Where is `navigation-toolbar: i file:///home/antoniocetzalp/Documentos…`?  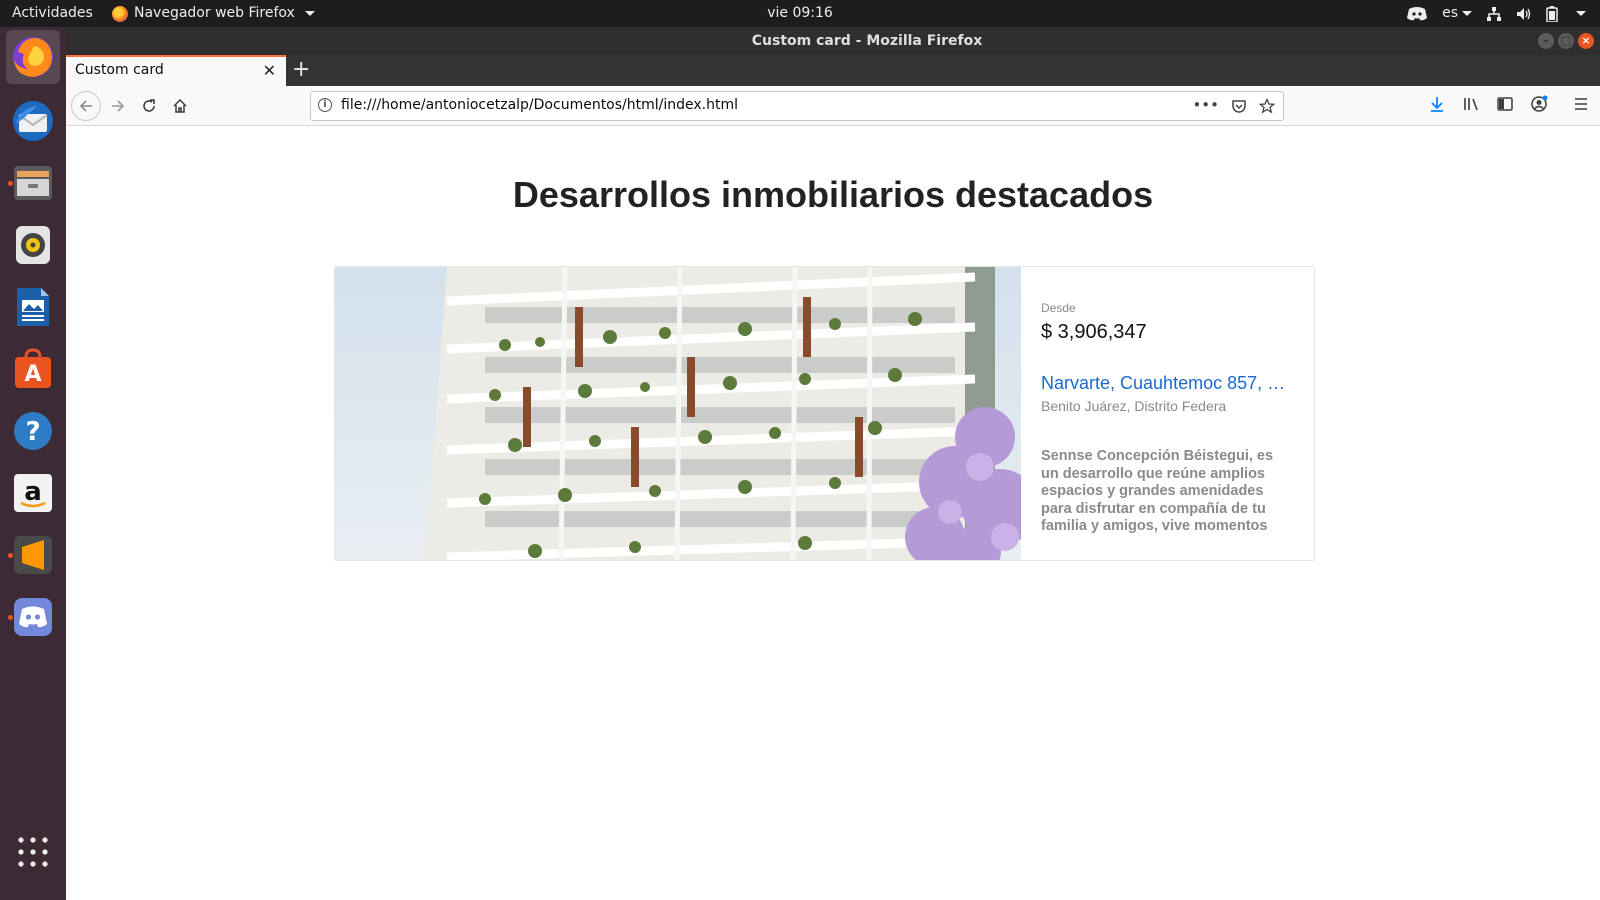 navigation-toolbar: i file:///home/antoniocetzalp/Documentos… is located at coordinates (833, 106).